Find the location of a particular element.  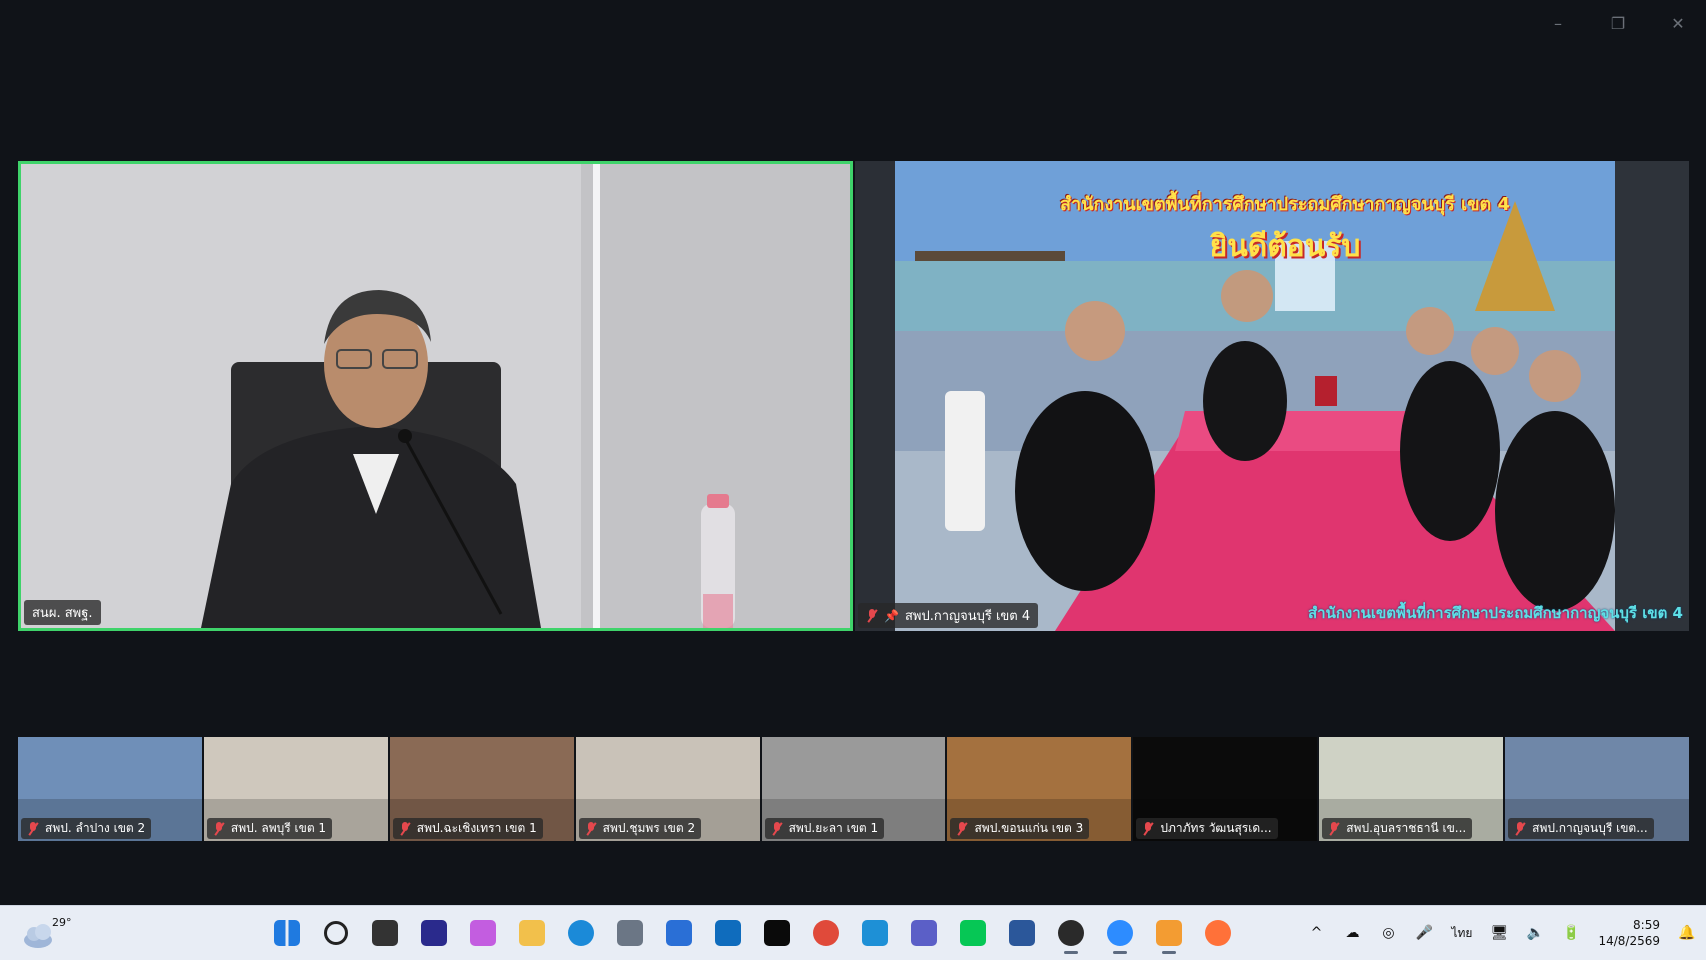

language-indicator: ไทย is located at coordinates (1461, 933).